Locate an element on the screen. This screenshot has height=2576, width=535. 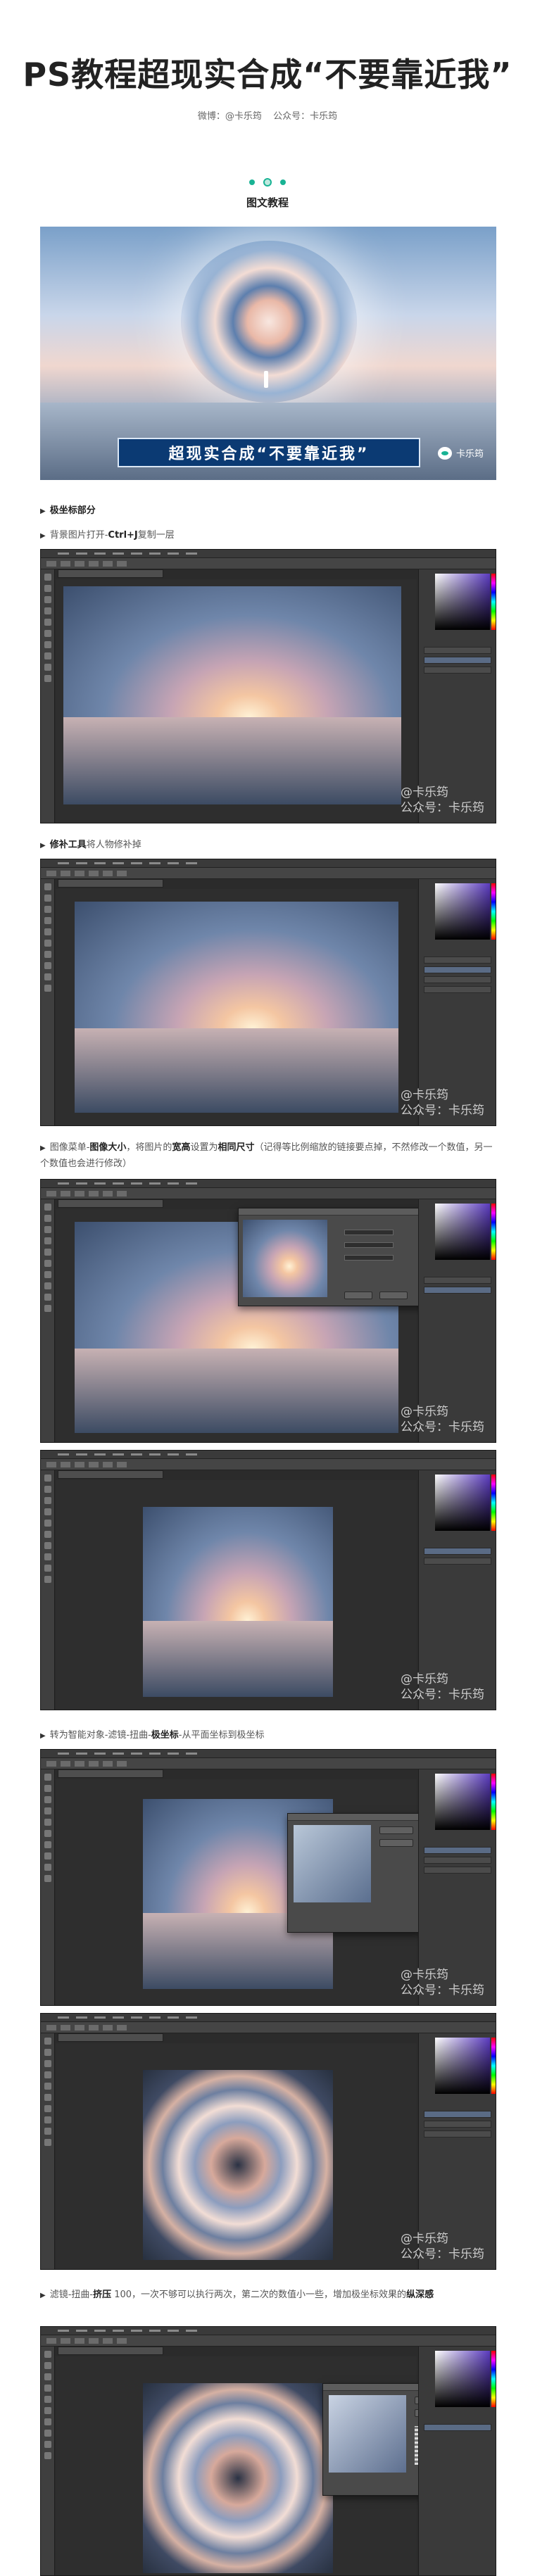
step-heading-text: 极坐标部分 is located at coordinates (72, 510).